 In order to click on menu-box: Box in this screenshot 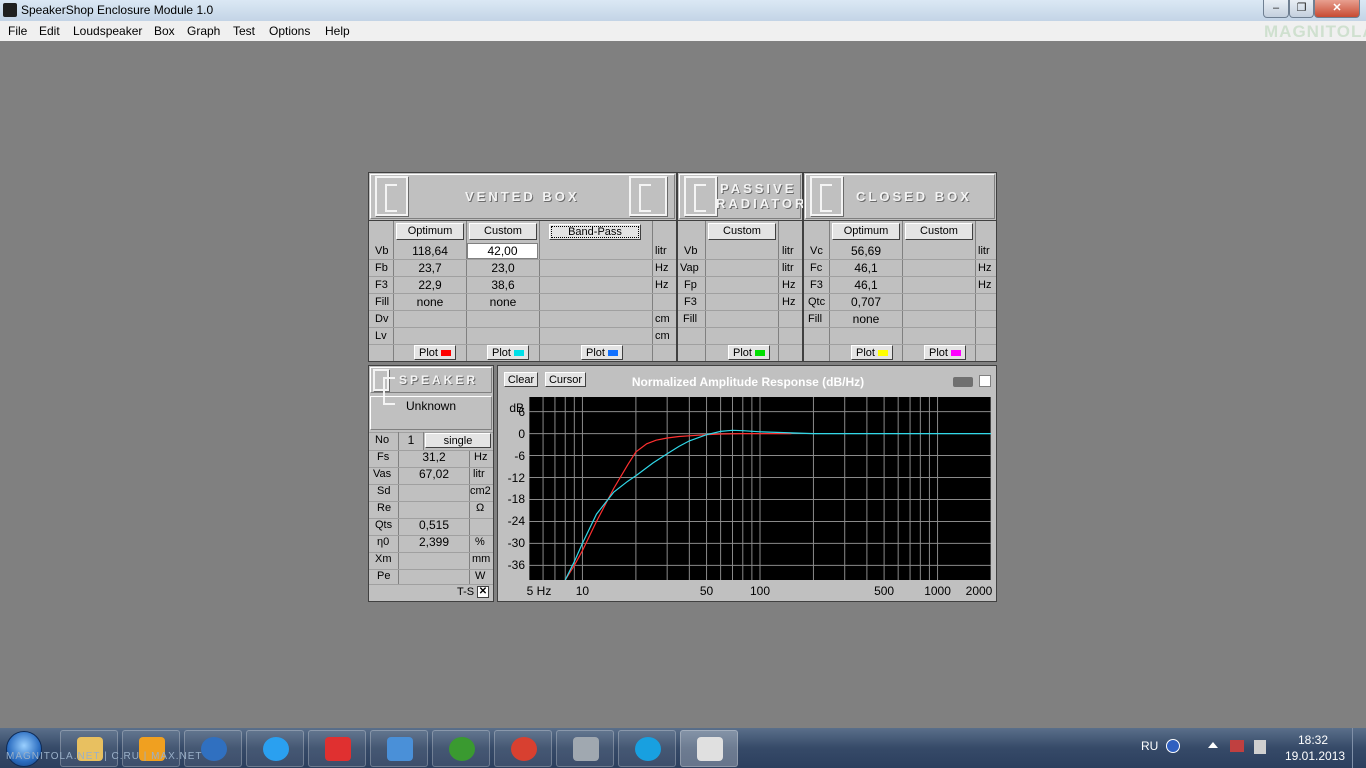, I will do `click(164, 31)`.